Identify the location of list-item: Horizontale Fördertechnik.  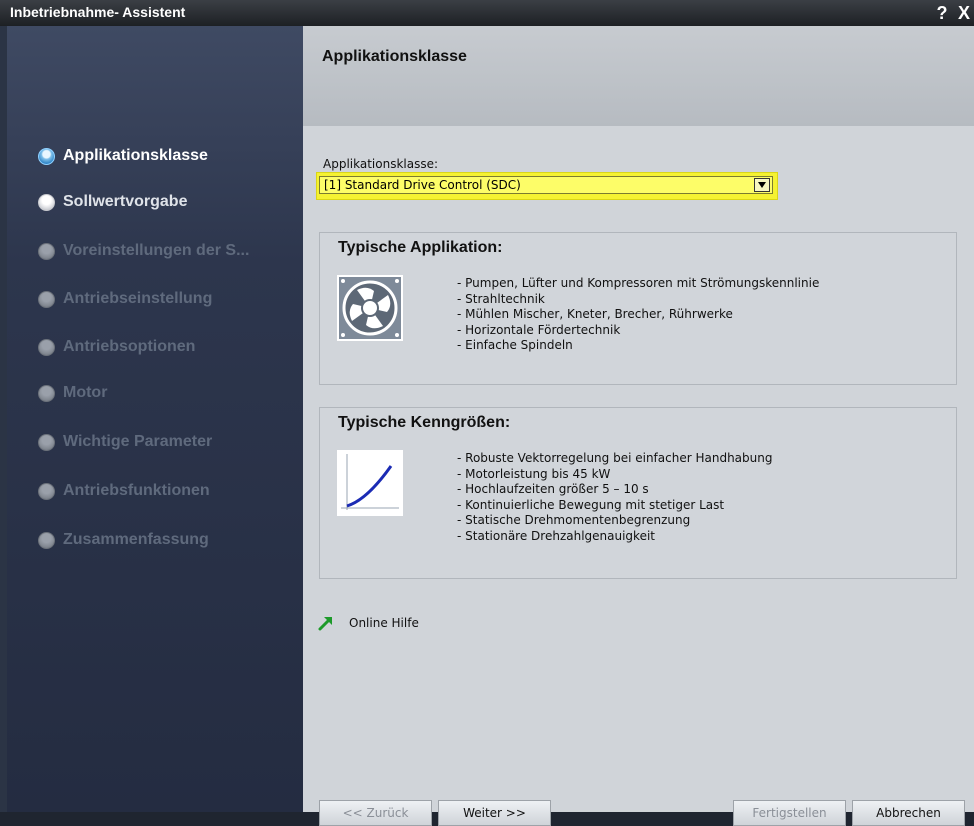
(638, 331).